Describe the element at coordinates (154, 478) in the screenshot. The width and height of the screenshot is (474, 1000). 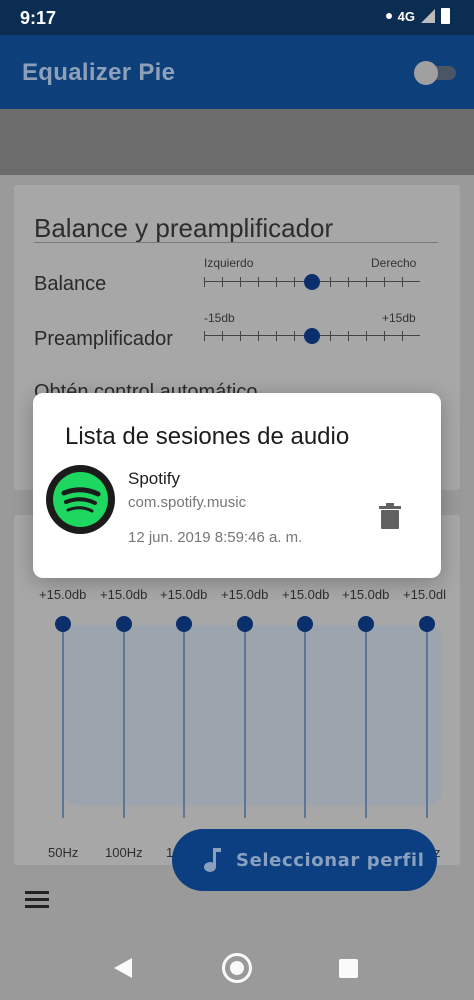
I see `session-app-name: Spotify` at that location.